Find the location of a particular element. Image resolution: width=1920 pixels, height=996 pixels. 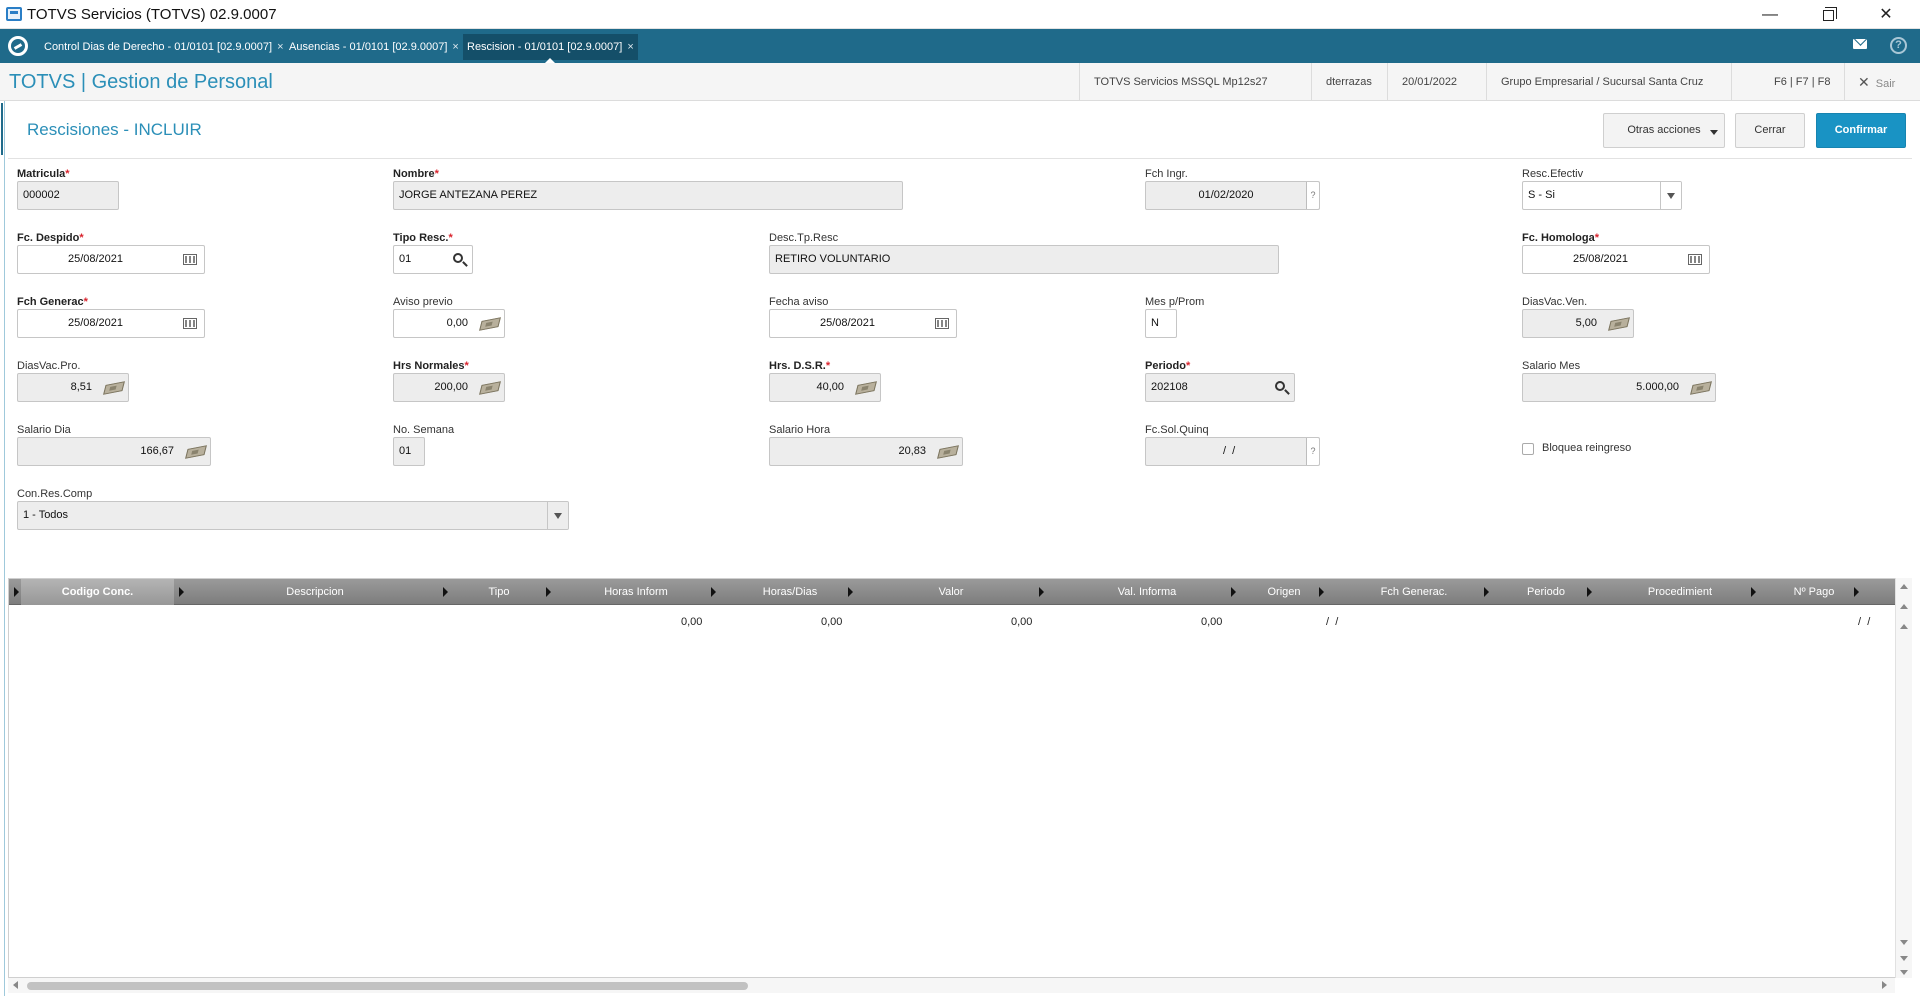

cell-horas-inform: 0,00 is located at coordinates (692, 622).